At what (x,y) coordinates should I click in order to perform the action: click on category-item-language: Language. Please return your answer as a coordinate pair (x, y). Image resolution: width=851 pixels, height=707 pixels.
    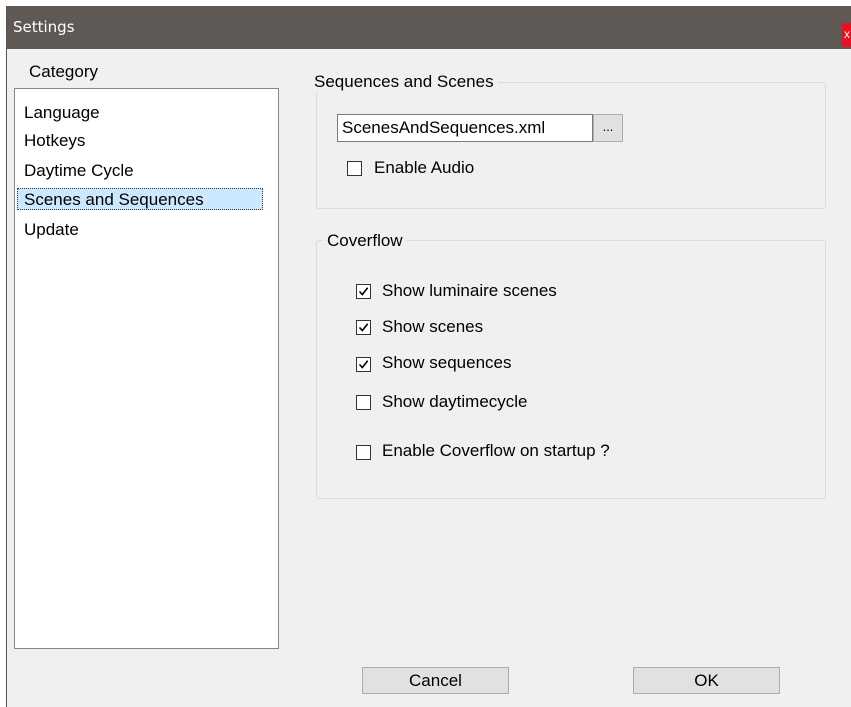
    Looking at the image, I should click on (62, 113).